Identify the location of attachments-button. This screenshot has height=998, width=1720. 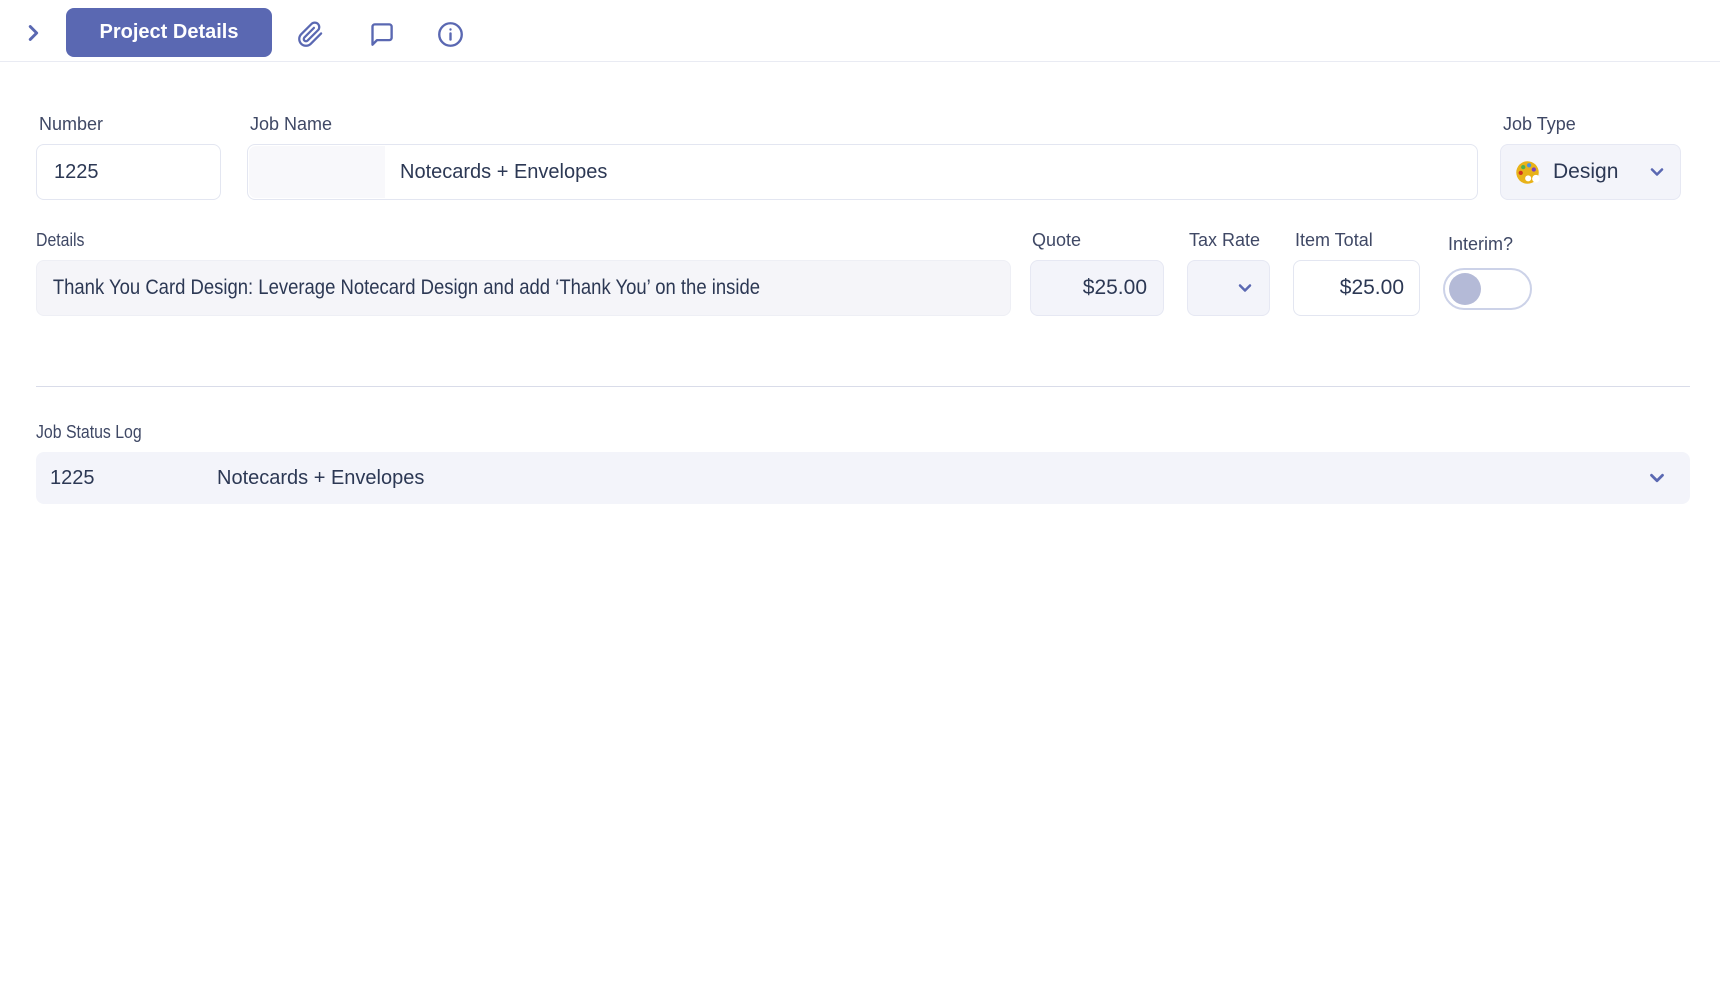
(310, 34).